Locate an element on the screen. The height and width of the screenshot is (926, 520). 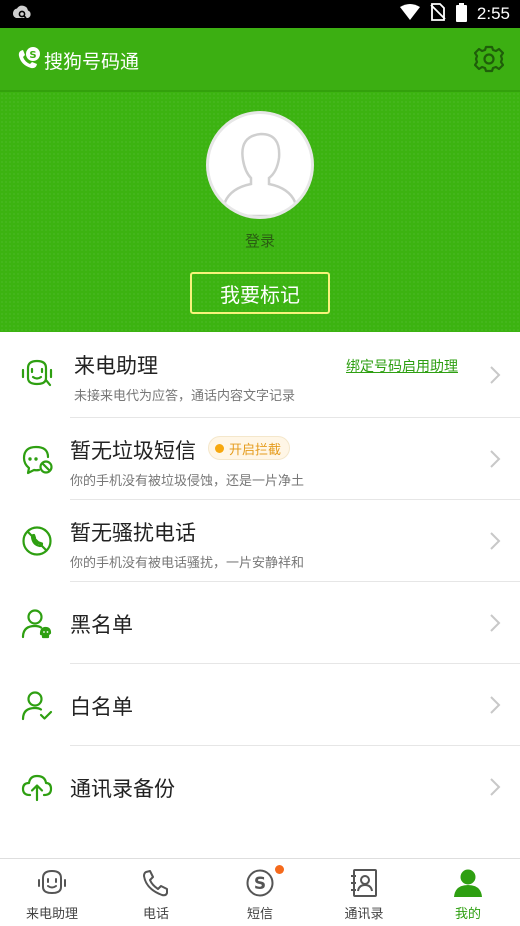
avatar is located at coordinates (260, 165).